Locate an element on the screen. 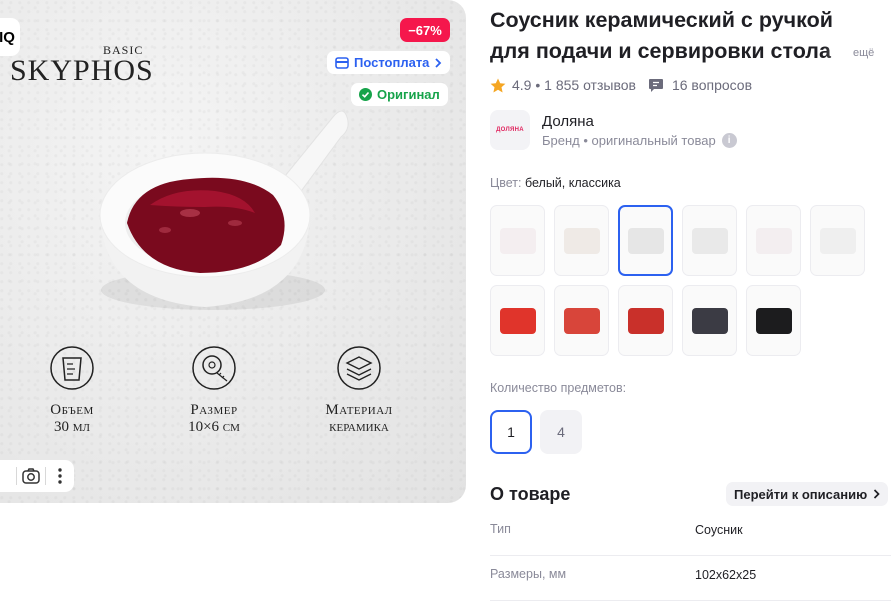 The image size is (891, 604). property-value: 102x62x25 is located at coordinates (726, 575).